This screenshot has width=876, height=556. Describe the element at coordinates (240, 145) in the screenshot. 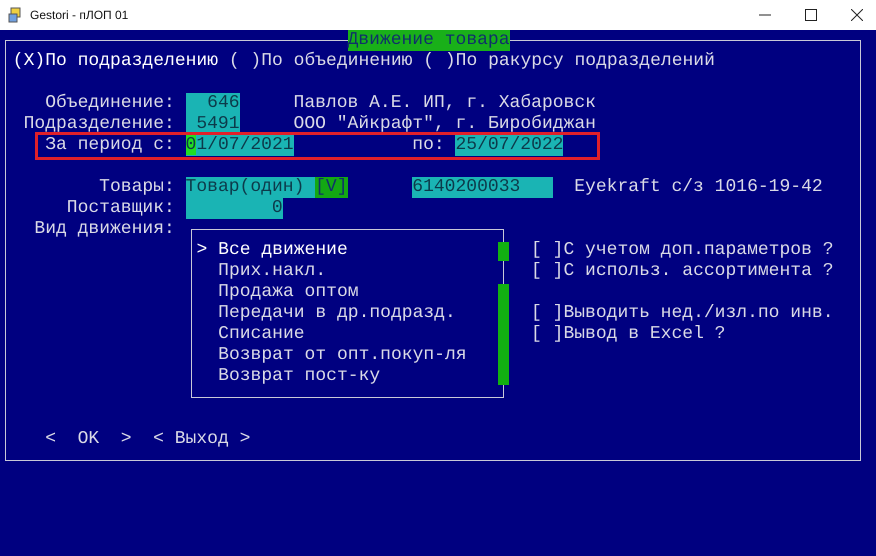

I see `input-field: 01/07/2021` at that location.